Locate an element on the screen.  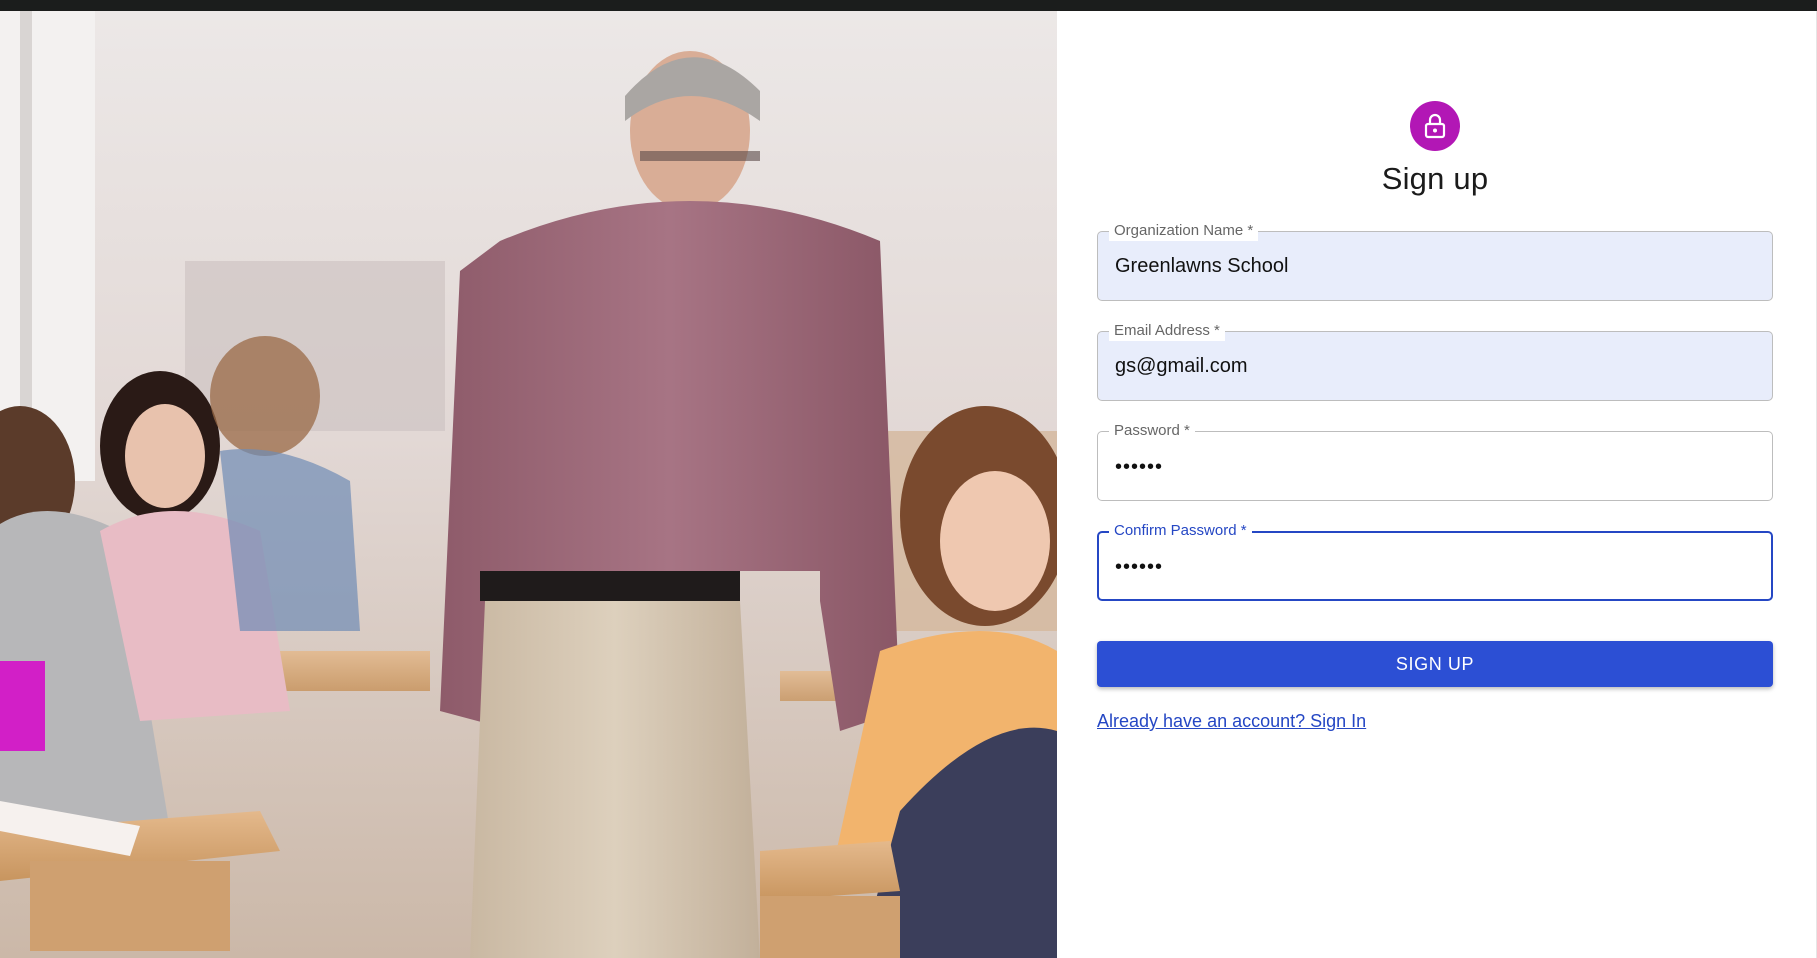
sign-up-button: SIGN UP is located at coordinates (1435, 664).